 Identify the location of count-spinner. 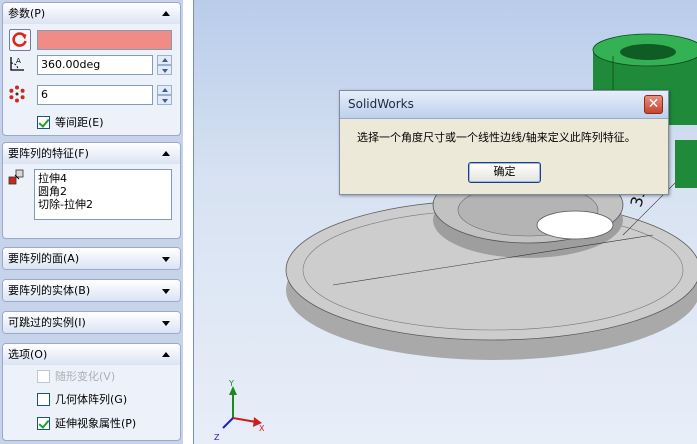
(164, 95).